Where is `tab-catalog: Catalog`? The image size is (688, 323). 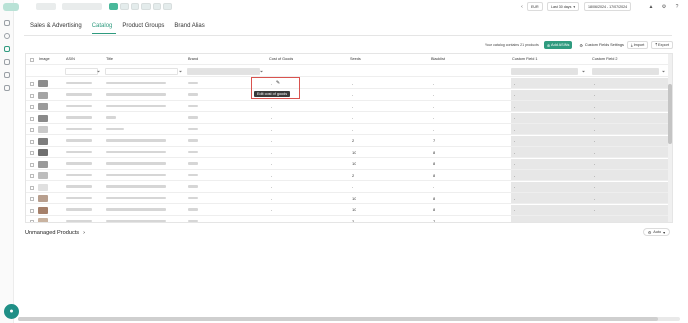 tab-catalog: Catalog is located at coordinates (104, 28).